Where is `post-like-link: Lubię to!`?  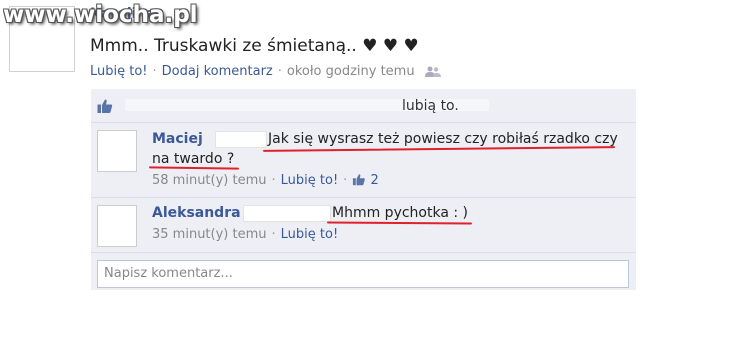
post-like-link: Lubię to! is located at coordinates (119, 71).